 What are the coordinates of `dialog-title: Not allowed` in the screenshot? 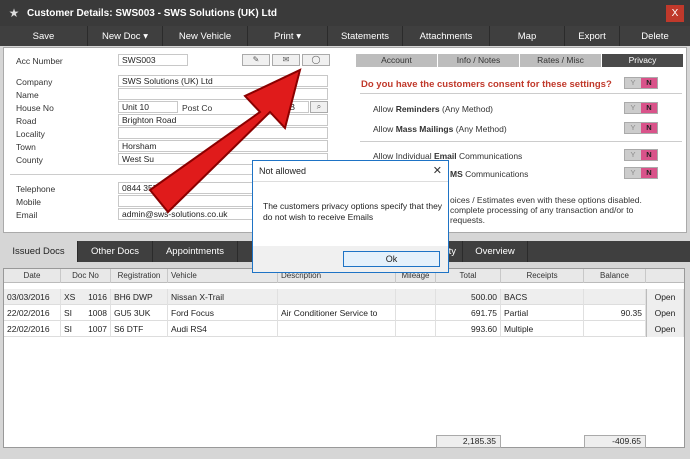 It's located at (350, 171).